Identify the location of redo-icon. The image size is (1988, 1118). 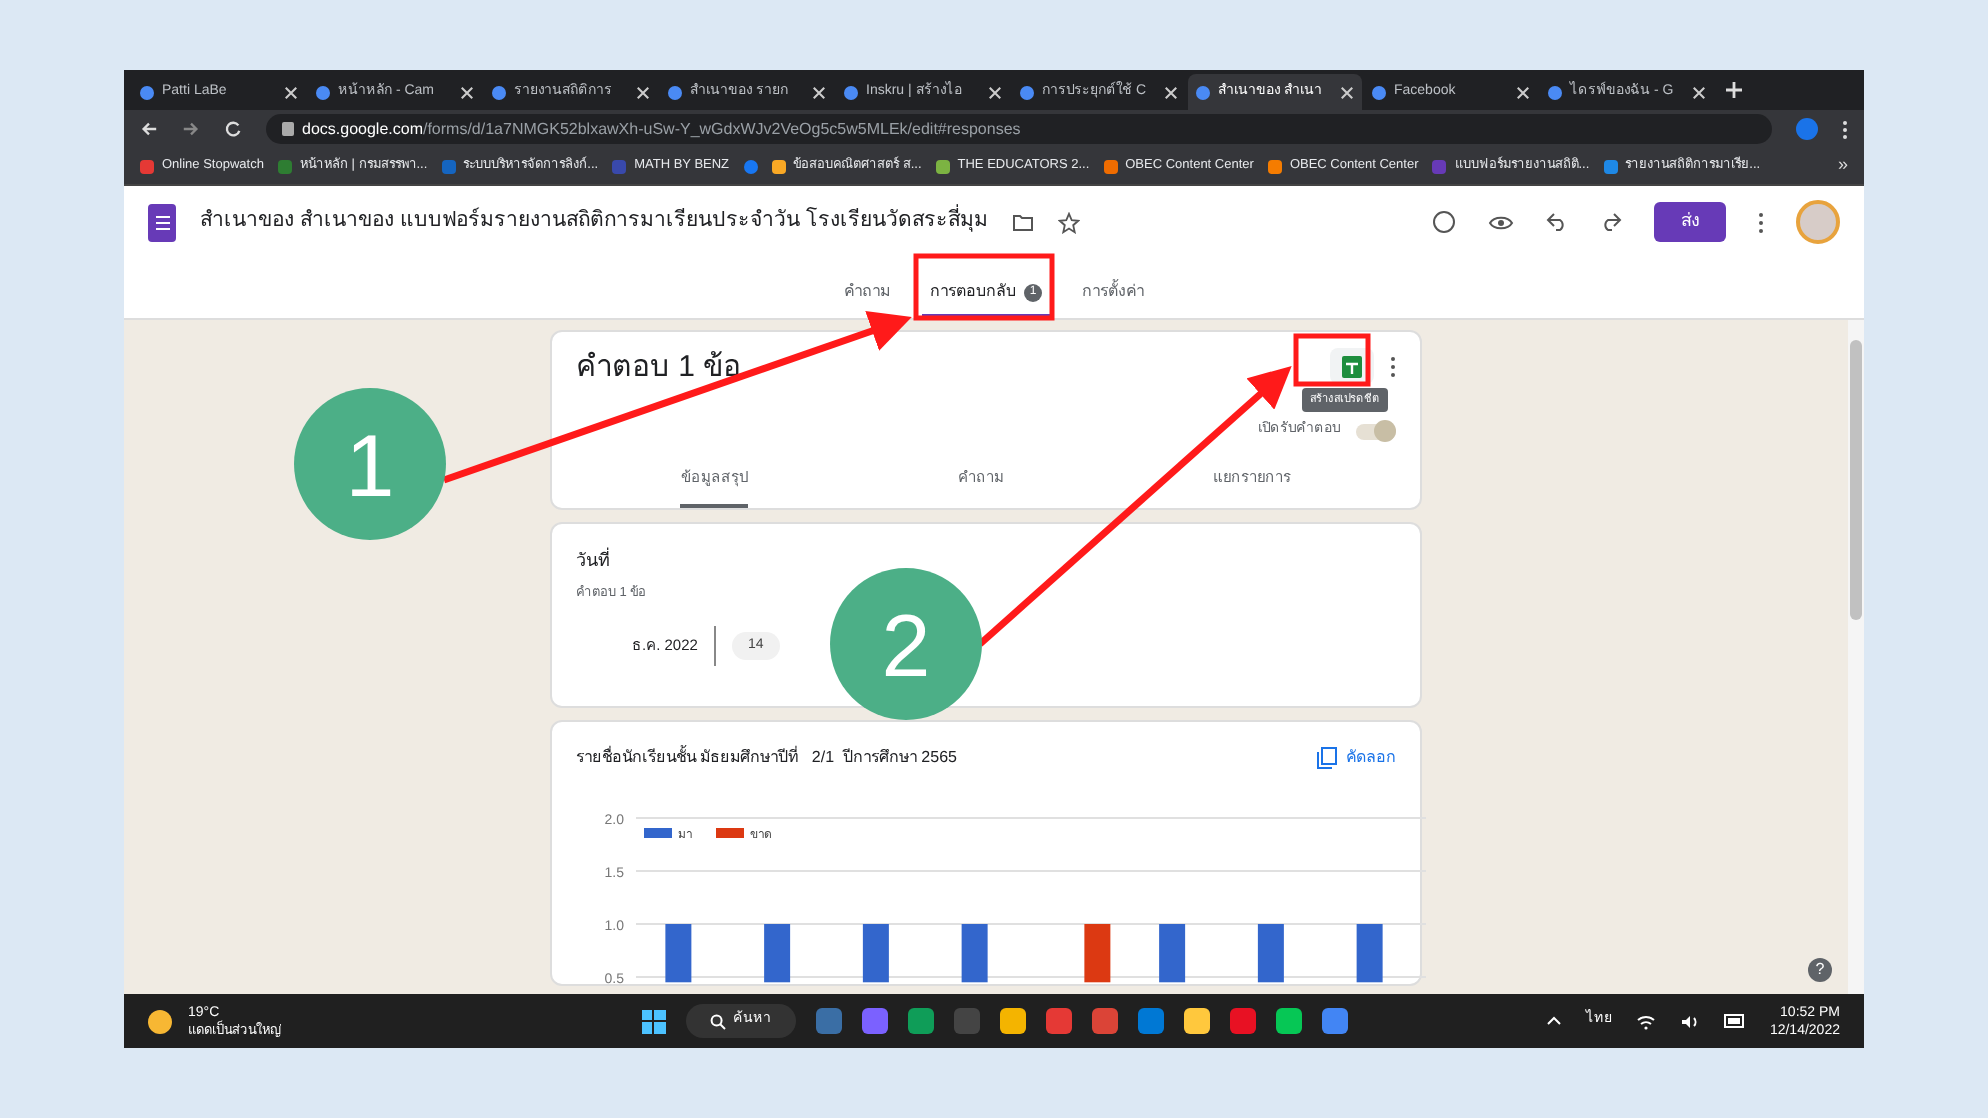
(1611, 222).